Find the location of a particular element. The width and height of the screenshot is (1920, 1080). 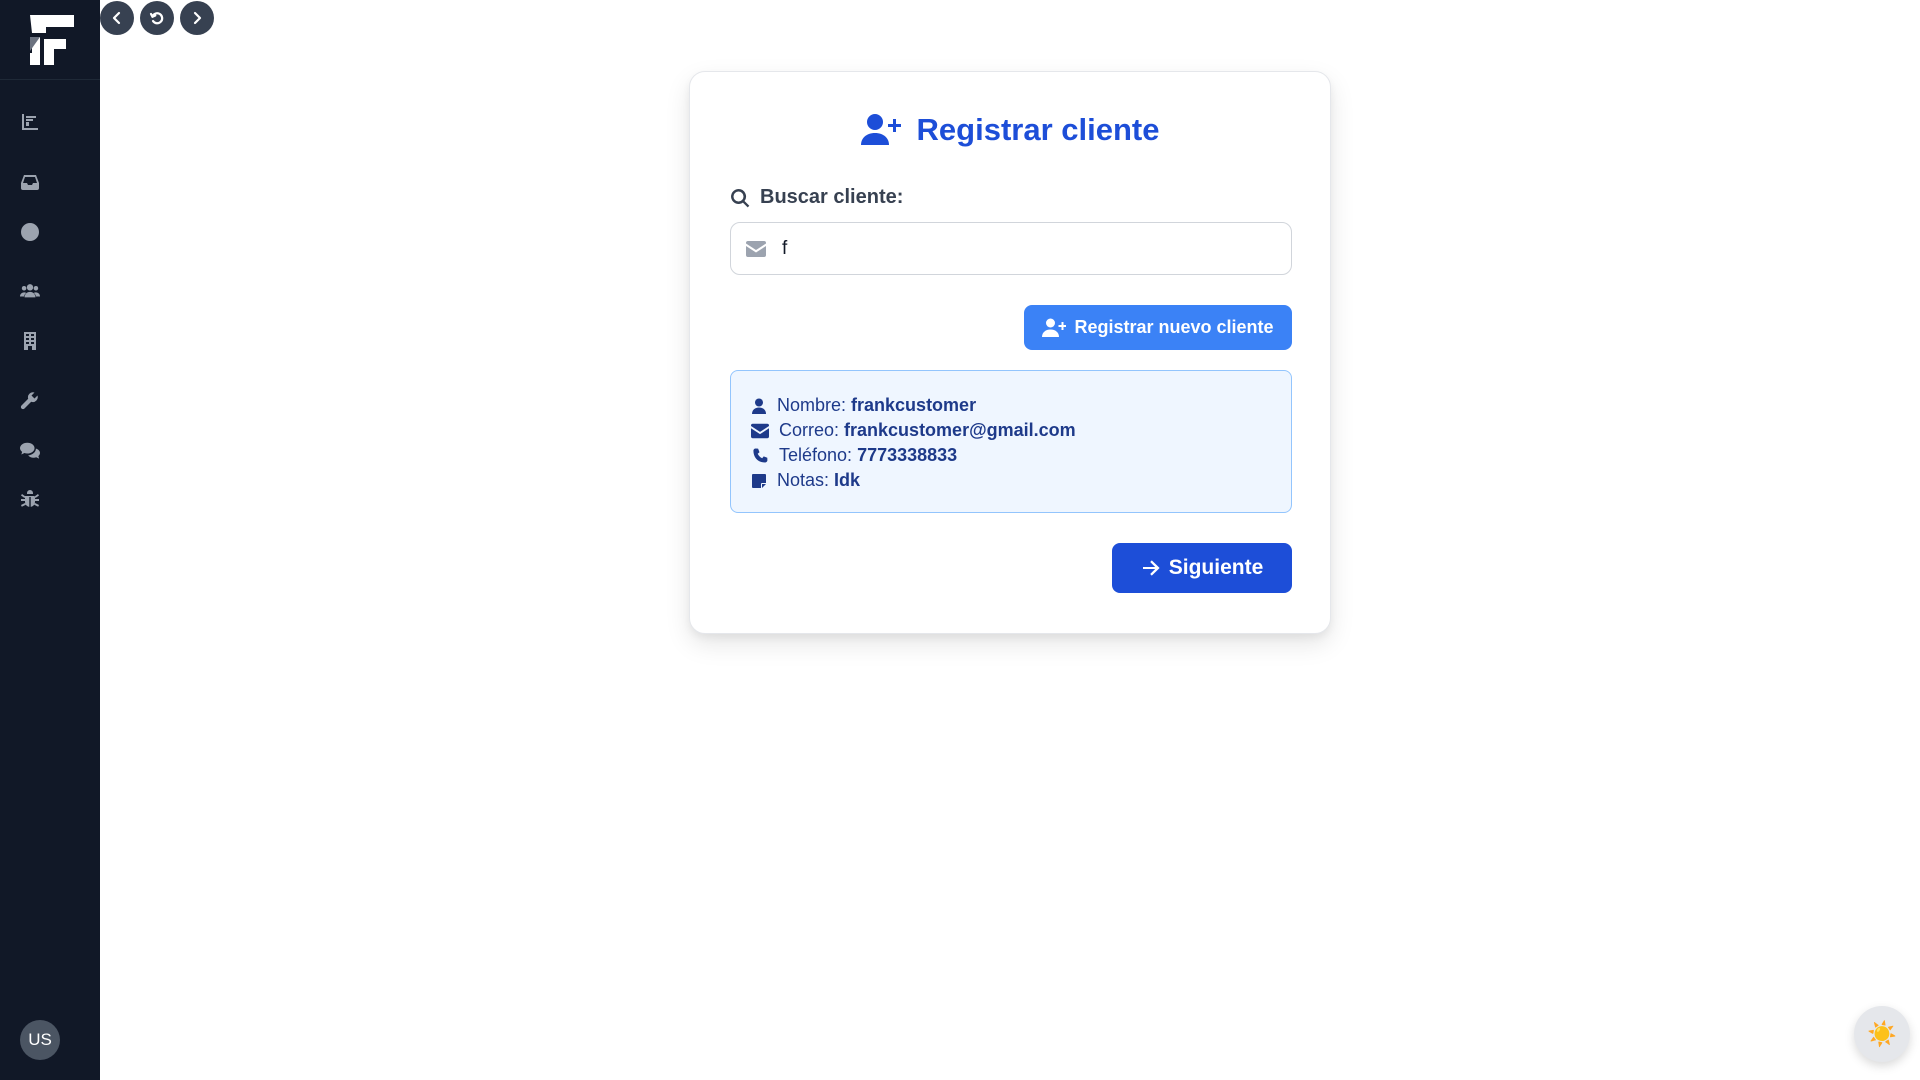

chevron-left-icon is located at coordinates (116, 18).